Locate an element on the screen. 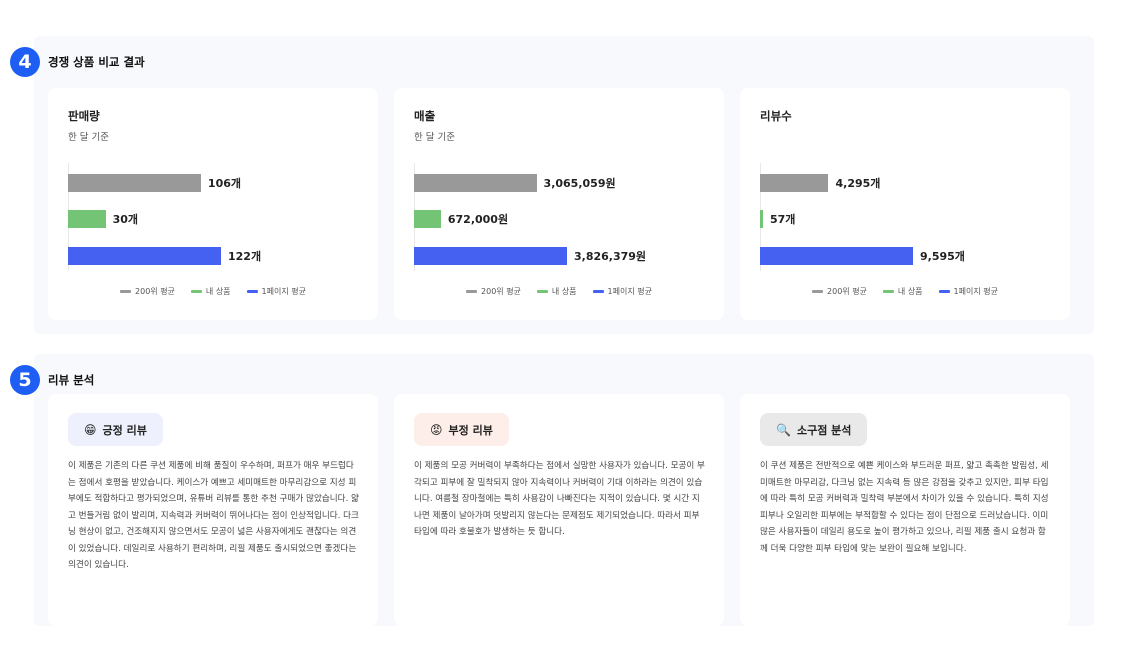  bar-value-label: 57개 is located at coordinates (783, 219).